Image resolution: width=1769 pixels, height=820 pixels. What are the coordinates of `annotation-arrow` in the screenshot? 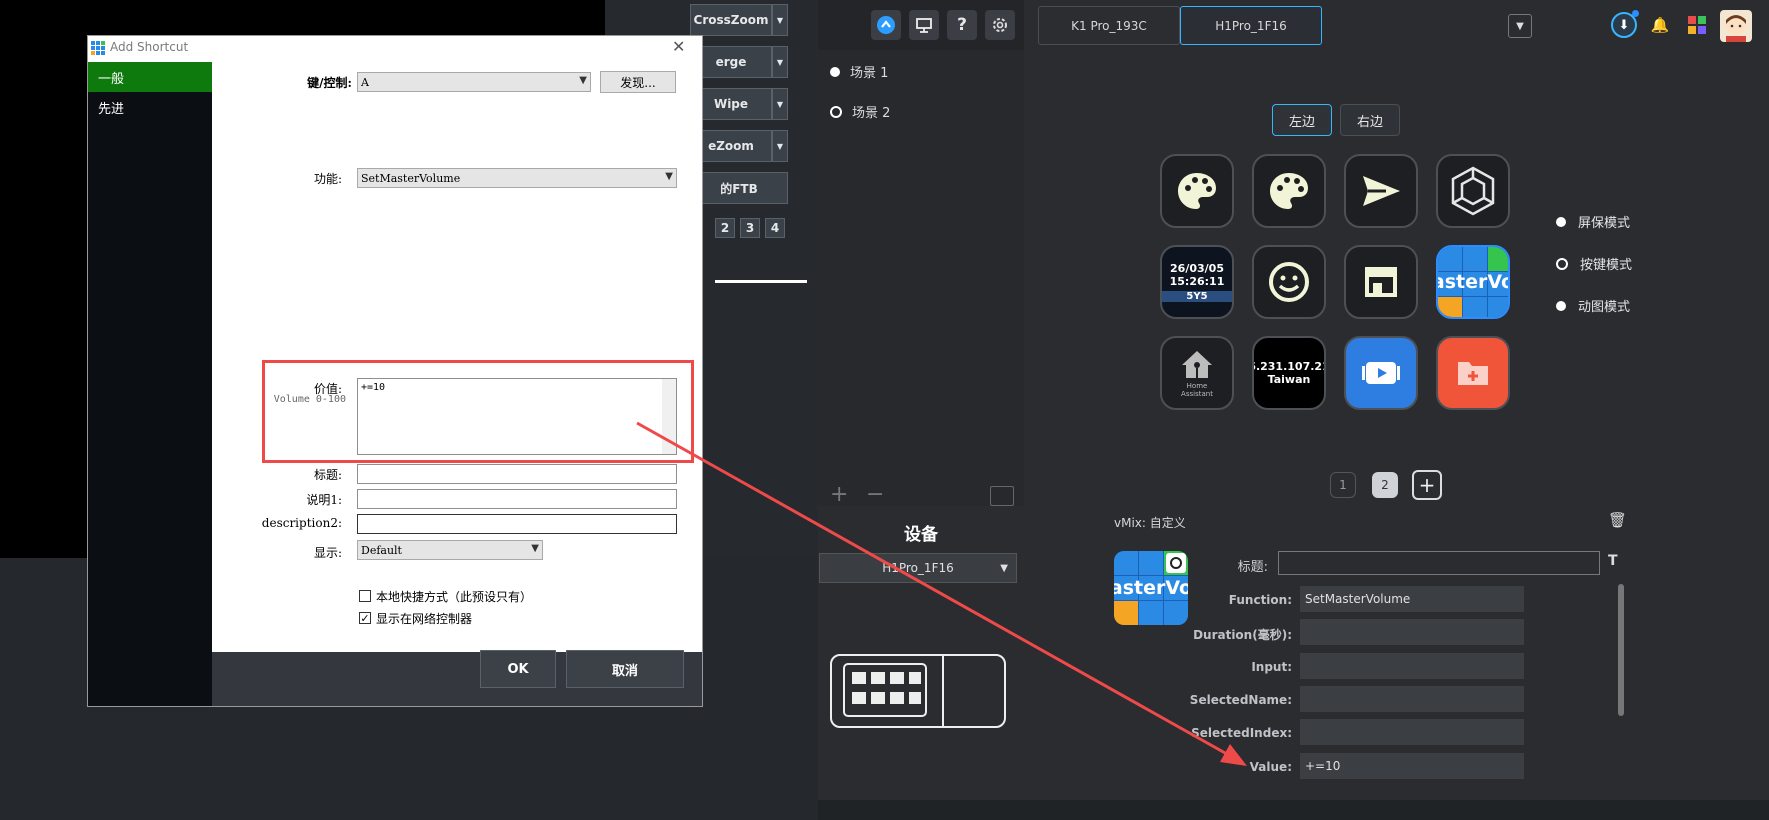 It's located at (941, 593).